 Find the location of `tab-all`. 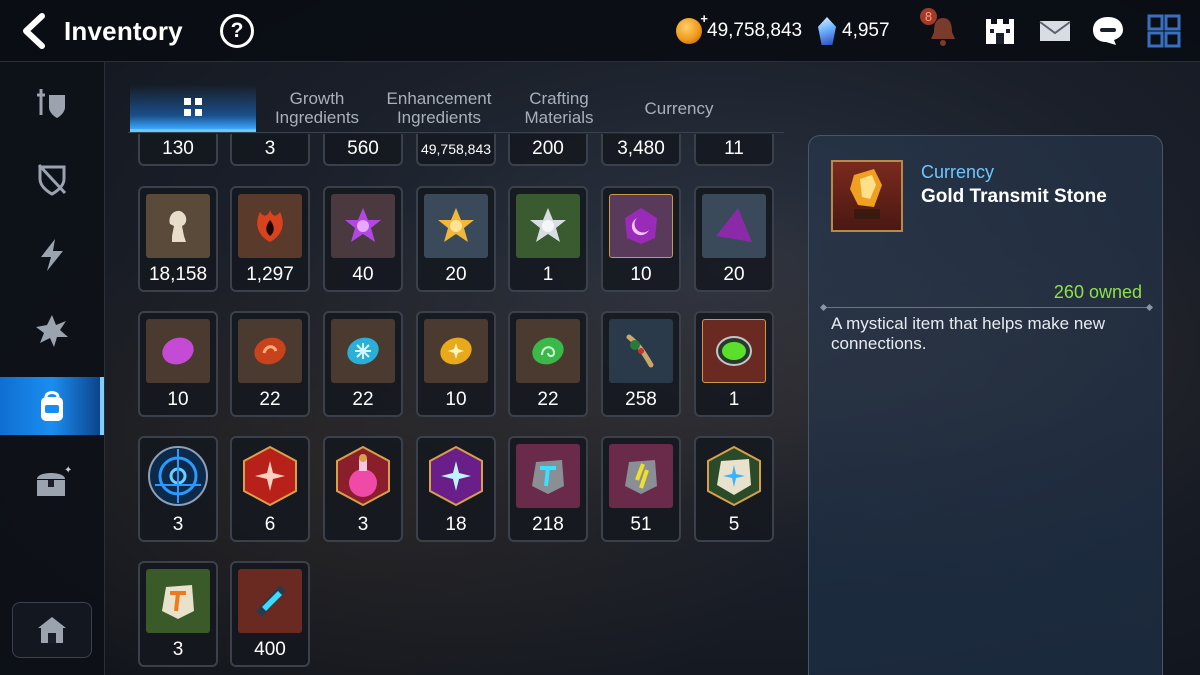

tab-all is located at coordinates (193, 108).